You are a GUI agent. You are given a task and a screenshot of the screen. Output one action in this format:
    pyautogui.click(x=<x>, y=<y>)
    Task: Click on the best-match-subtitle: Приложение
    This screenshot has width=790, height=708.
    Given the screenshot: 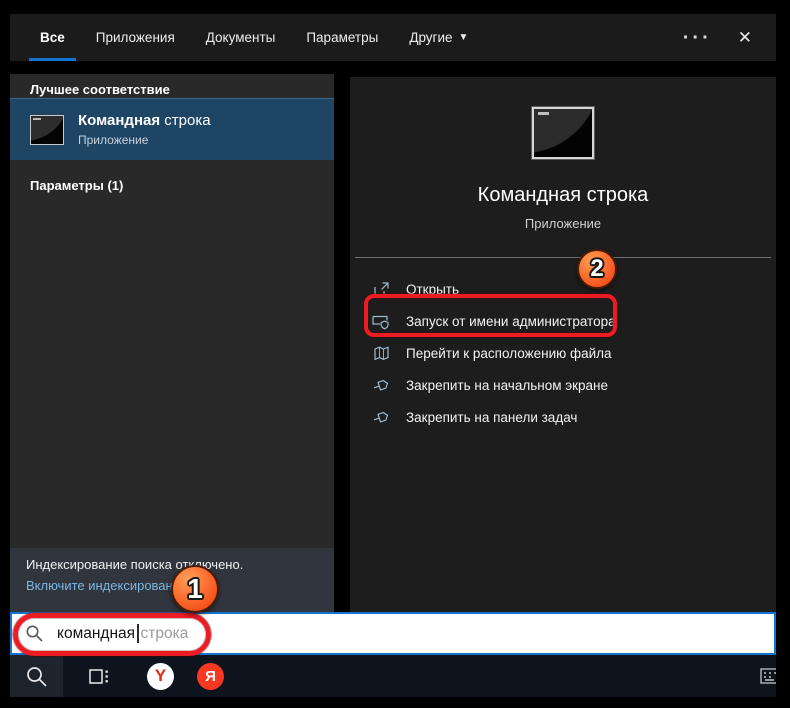 What is the action you would take?
    pyautogui.click(x=113, y=140)
    